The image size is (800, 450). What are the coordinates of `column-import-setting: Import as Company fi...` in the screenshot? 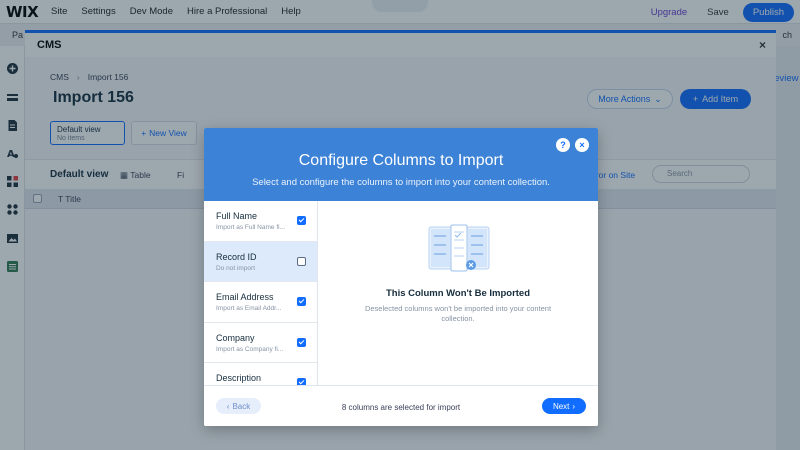 It's located at (250, 349).